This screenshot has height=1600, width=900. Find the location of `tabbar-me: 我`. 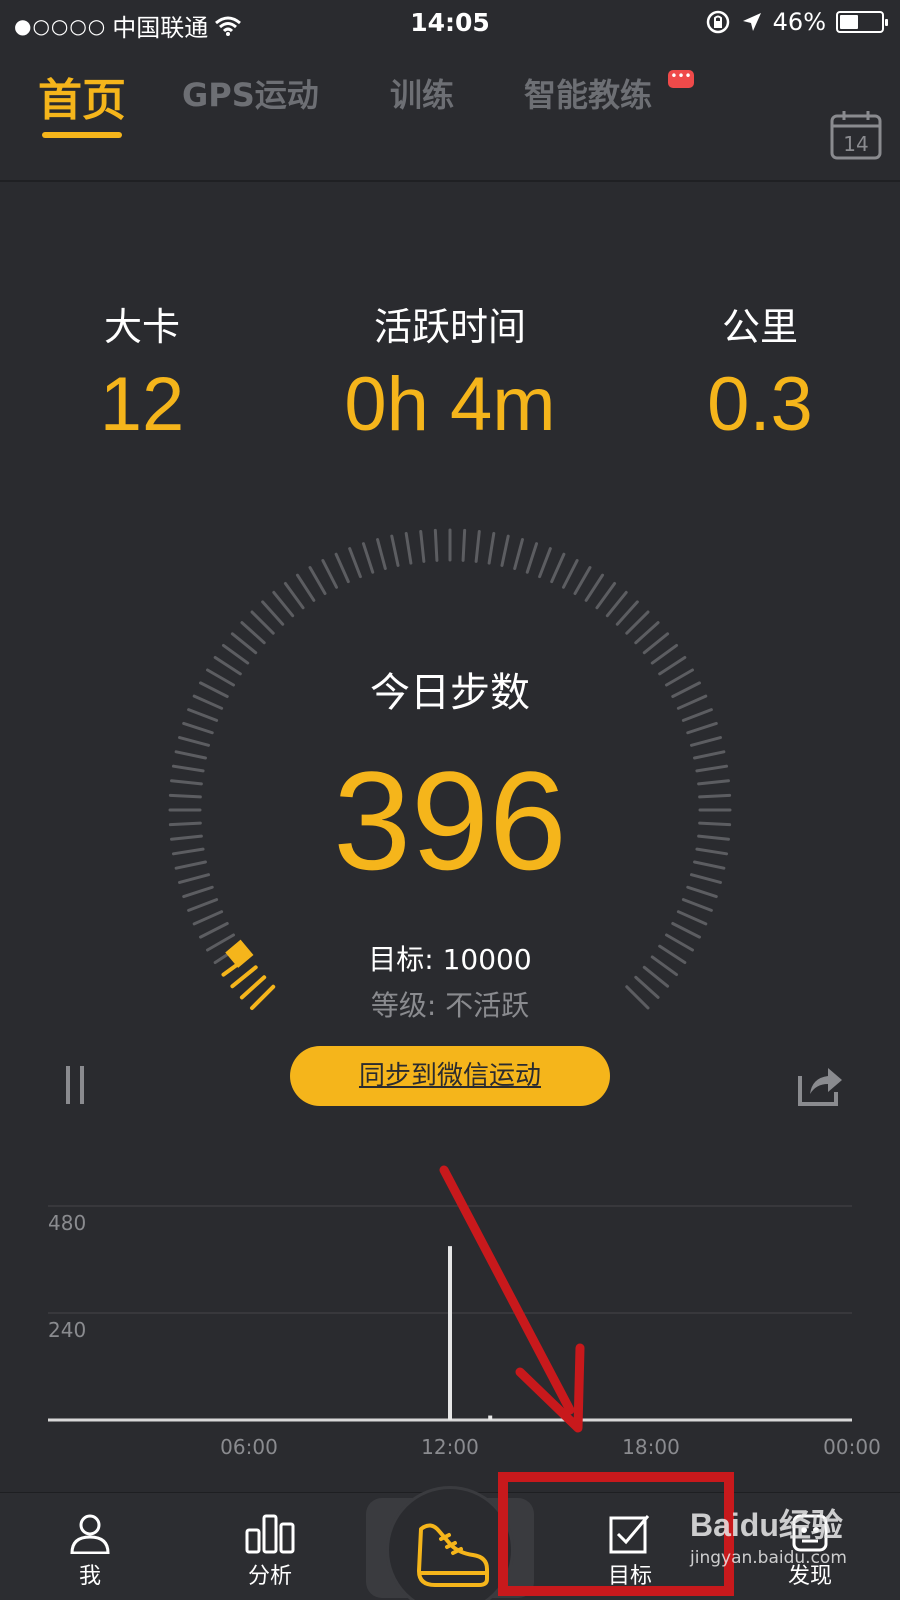

tabbar-me: 我 is located at coordinates (90, 1551).